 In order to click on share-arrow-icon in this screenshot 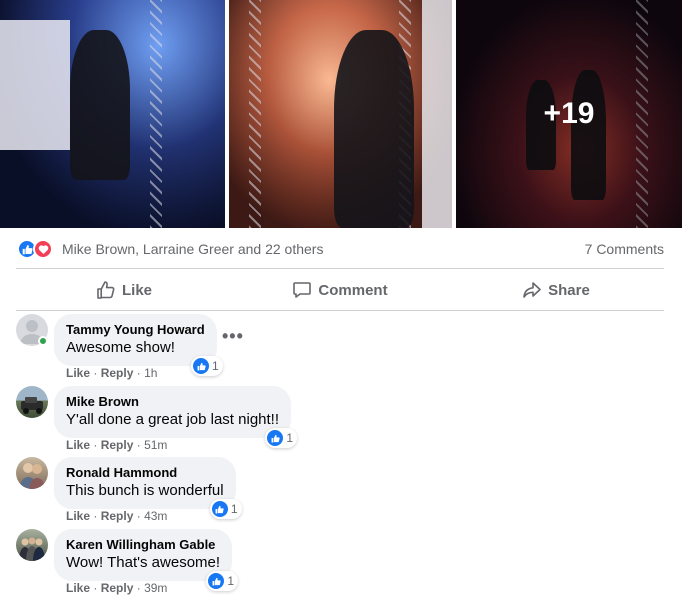, I will do `click(532, 290)`.